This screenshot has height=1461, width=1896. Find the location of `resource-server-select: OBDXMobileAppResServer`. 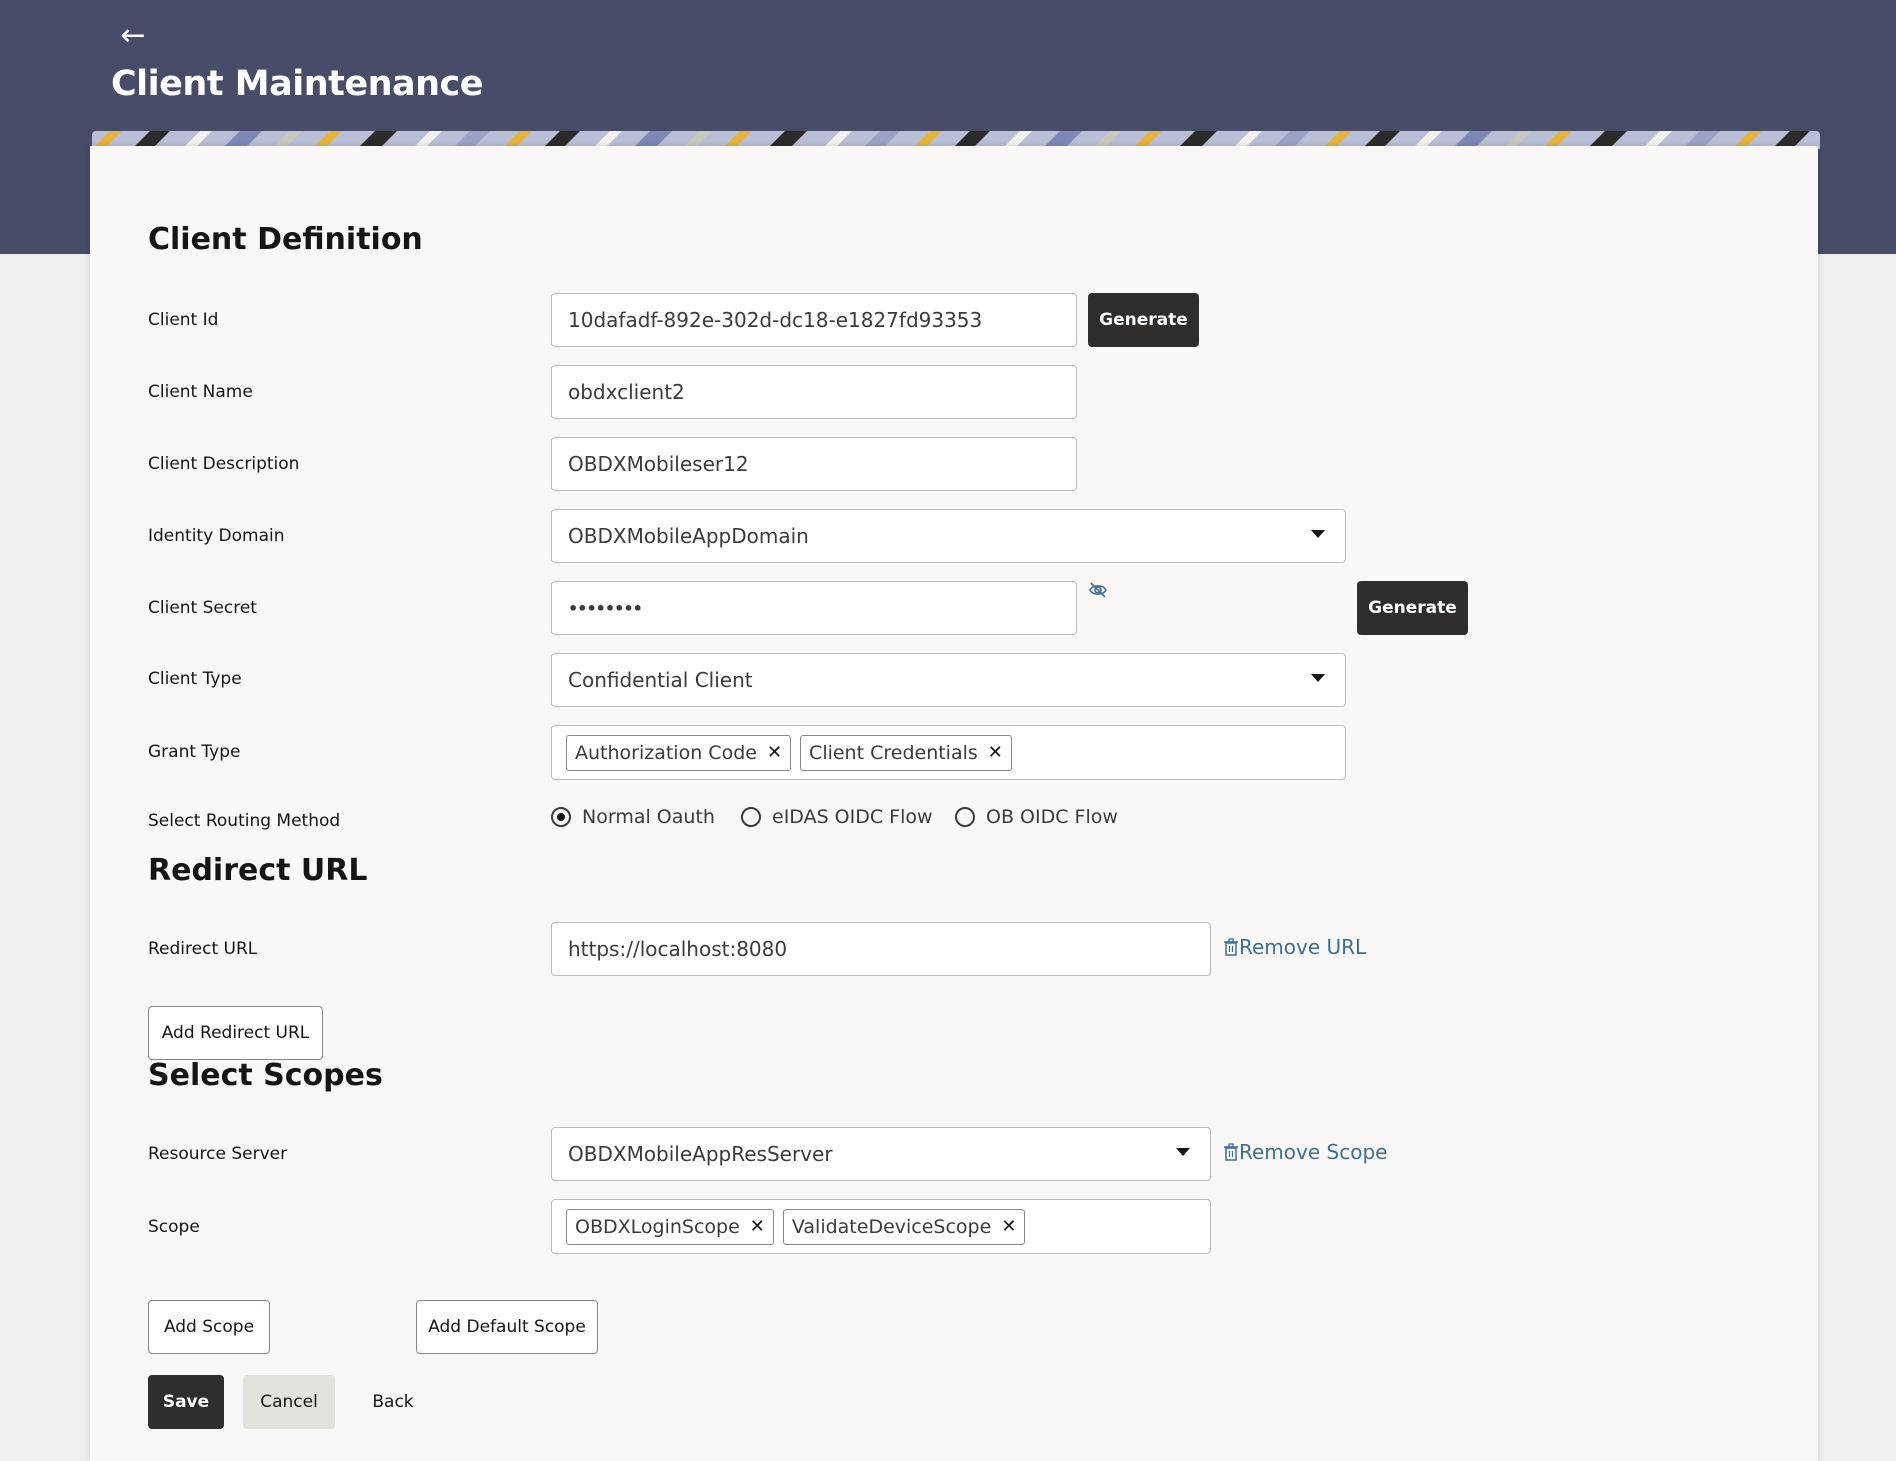

resource-server-select: OBDXMobileAppResServer is located at coordinates (881, 1154).